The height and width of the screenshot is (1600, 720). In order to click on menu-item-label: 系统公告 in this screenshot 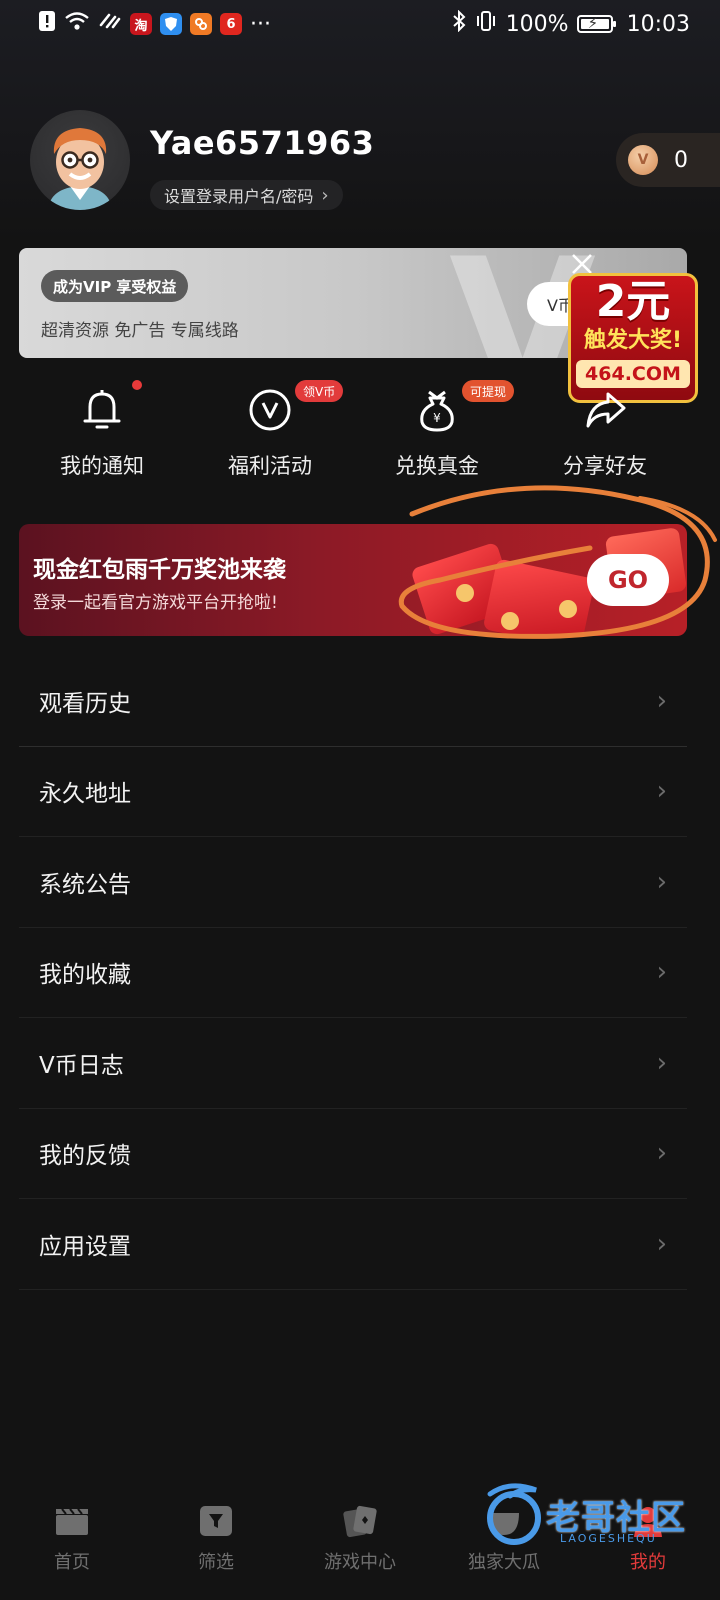, I will do `click(85, 884)`.